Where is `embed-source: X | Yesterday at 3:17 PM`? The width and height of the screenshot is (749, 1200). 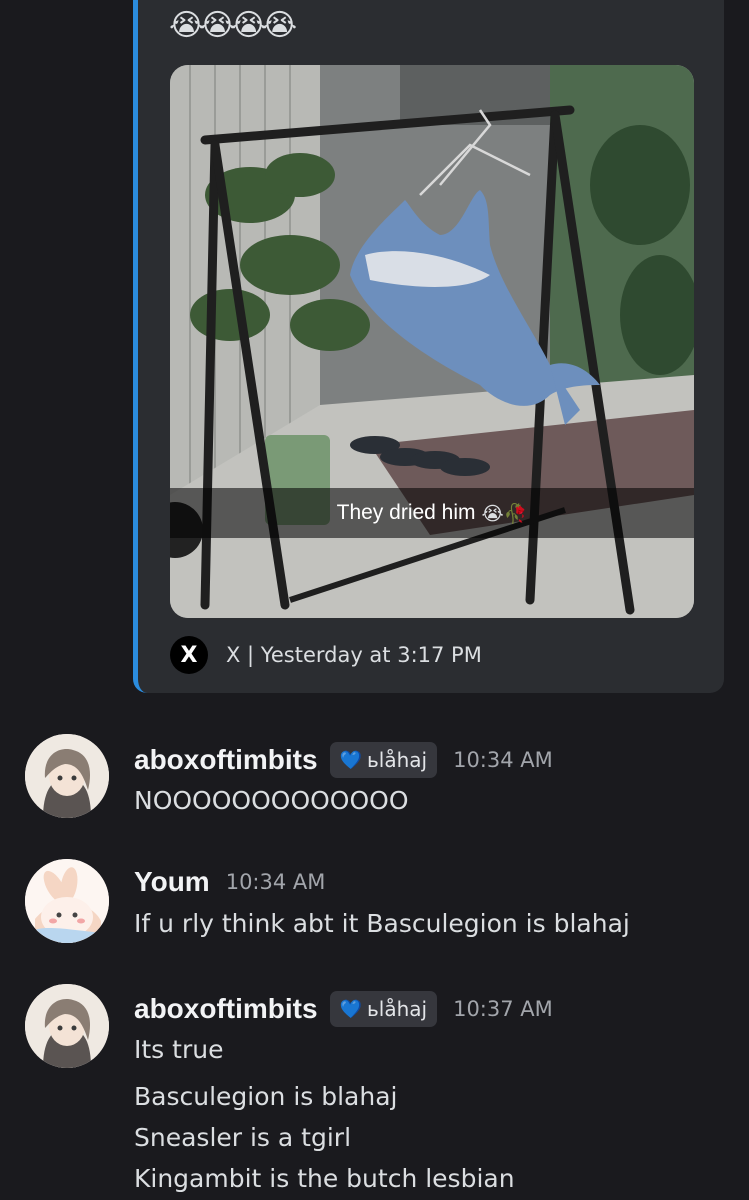 embed-source: X | Yesterday at 3:17 PM is located at coordinates (354, 655).